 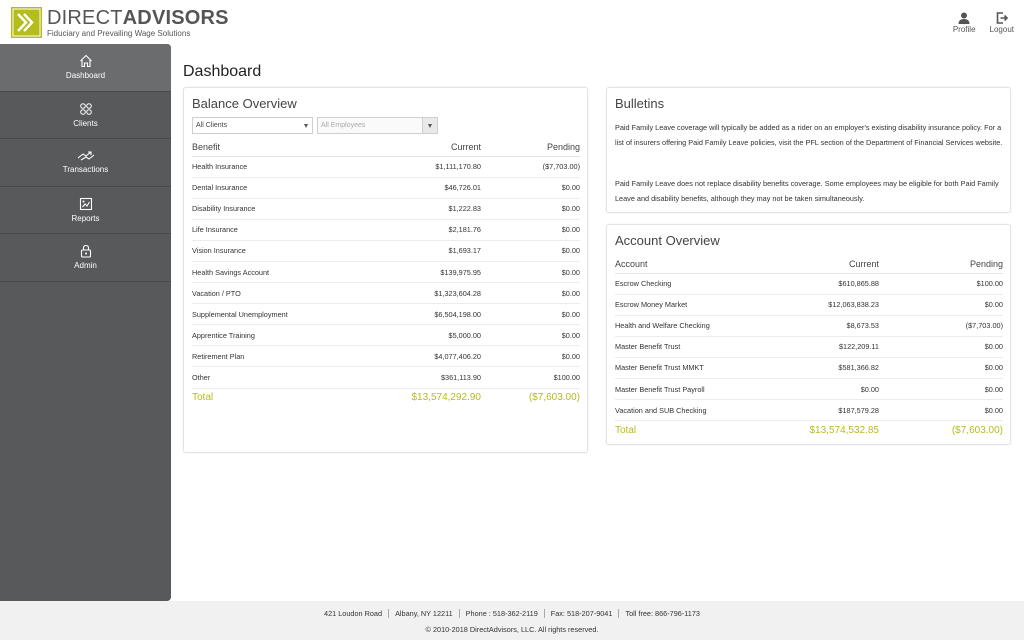 I want to click on page-title: Dashboard, so click(x=222, y=71).